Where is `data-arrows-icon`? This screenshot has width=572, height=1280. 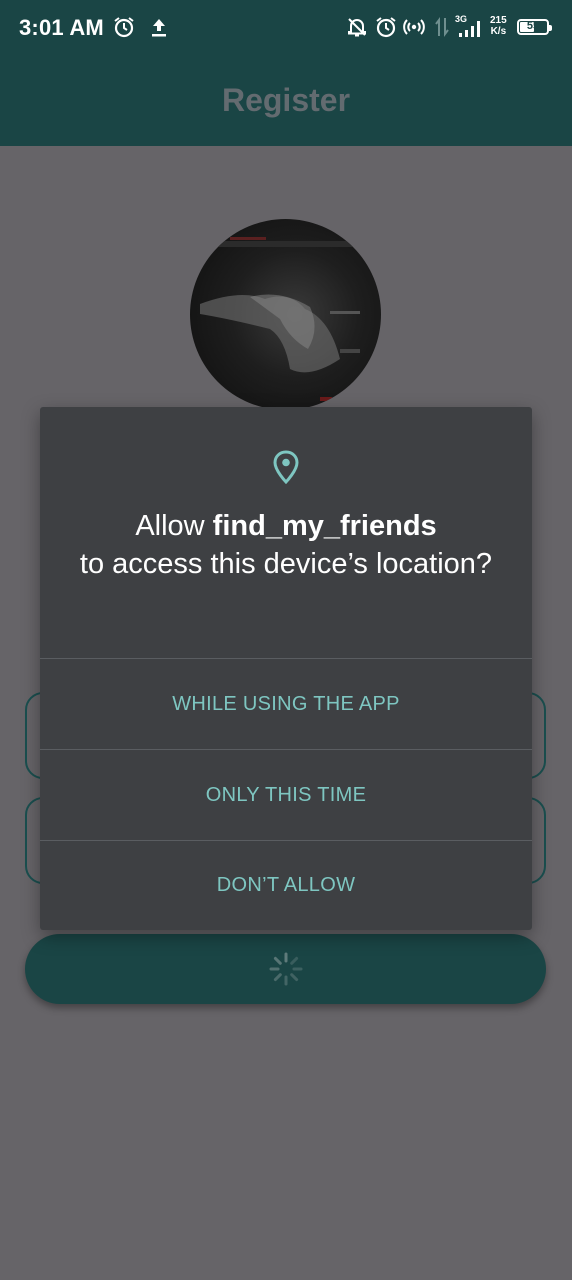 data-arrows-icon is located at coordinates (442, 27).